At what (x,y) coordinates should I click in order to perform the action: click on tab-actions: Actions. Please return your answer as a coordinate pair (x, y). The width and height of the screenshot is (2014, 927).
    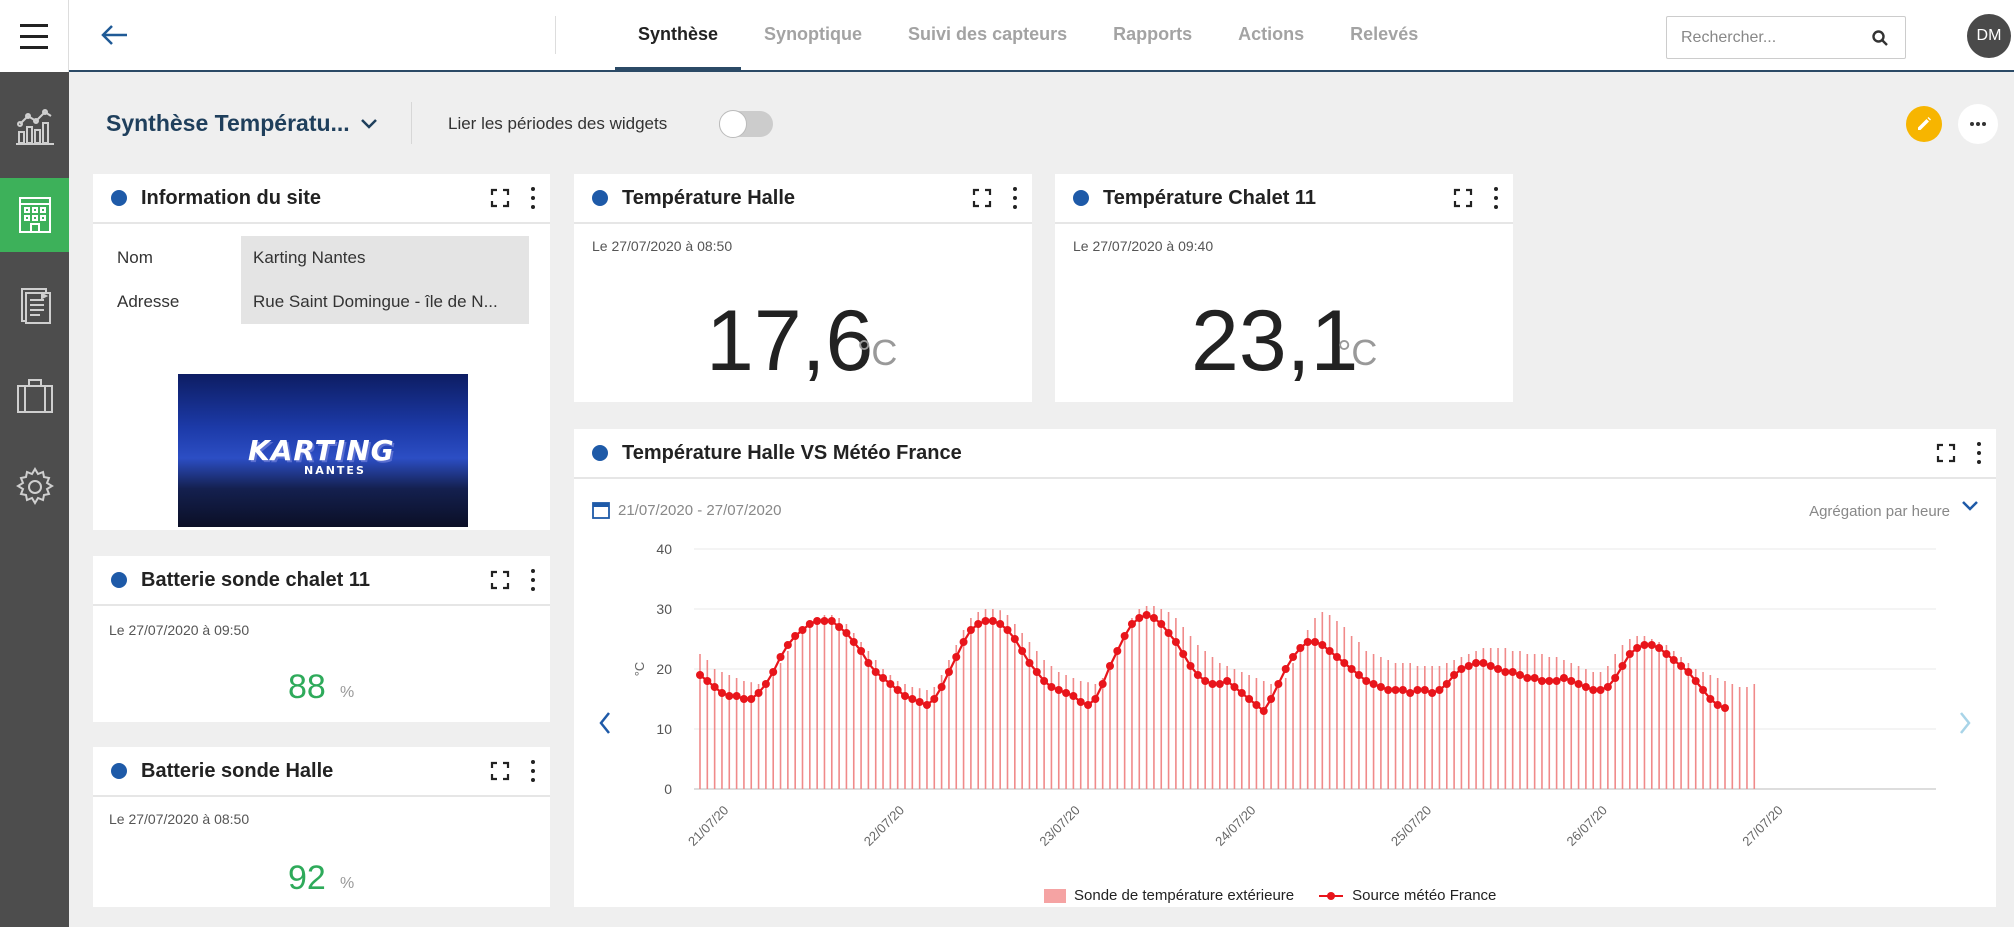
    Looking at the image, I should click on (1271, 35).